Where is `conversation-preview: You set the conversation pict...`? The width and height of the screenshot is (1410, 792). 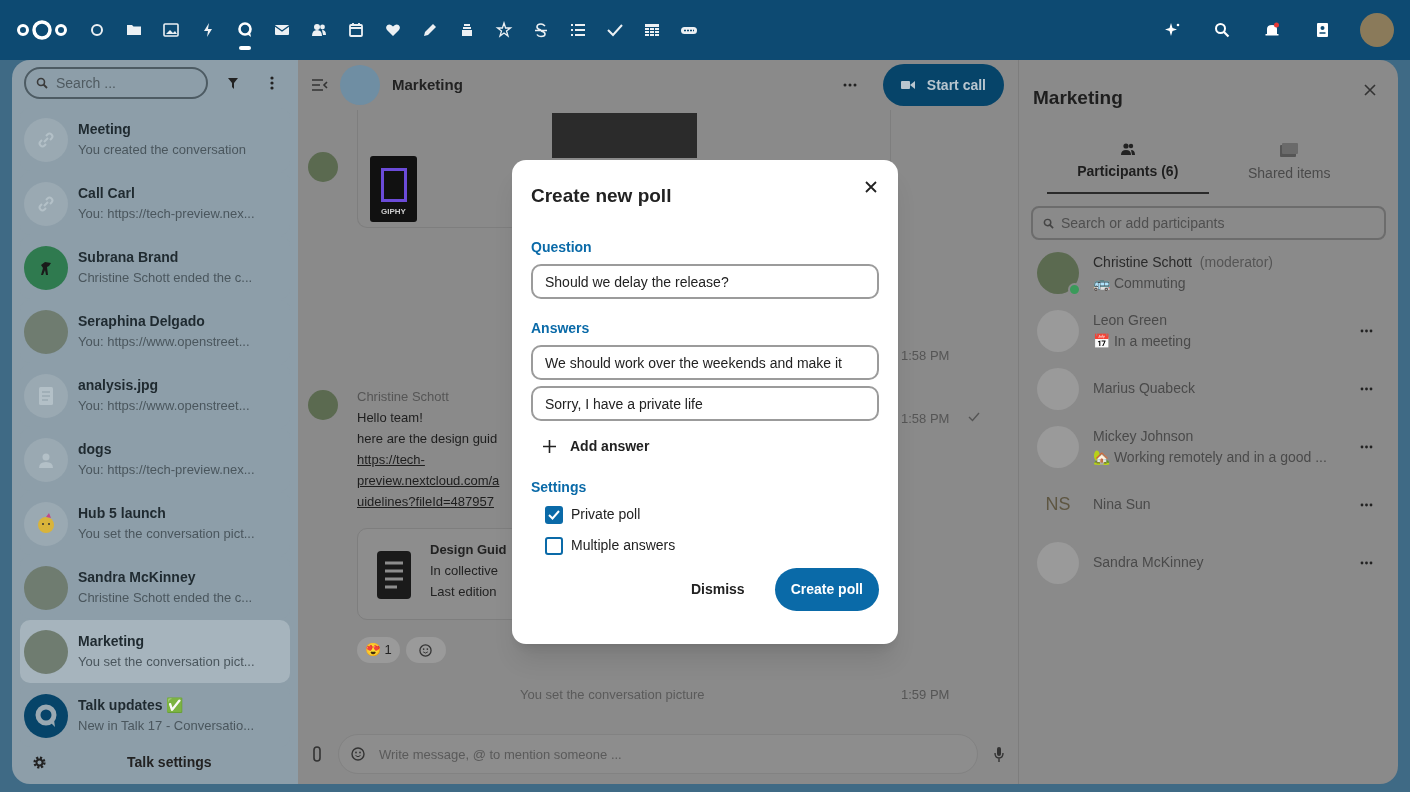
conversation-preview: You set the conversation pict... is located at coordinates (166, 534).